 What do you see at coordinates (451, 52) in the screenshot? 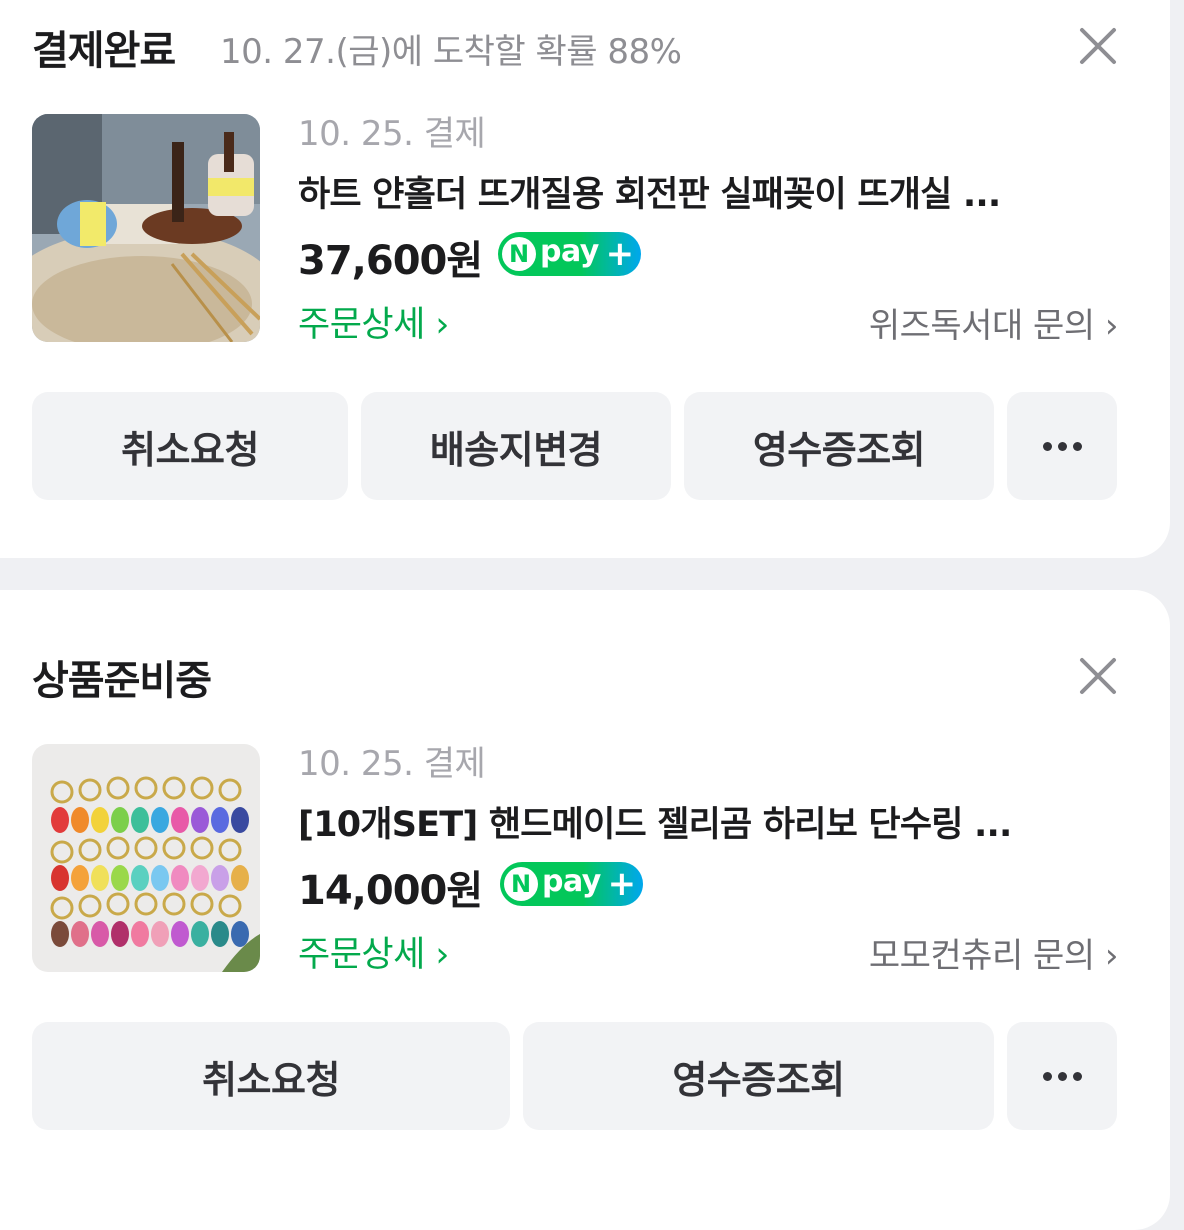
I see `arrival-estimate: 10. 27.(금)에 도착할 확률 88%` at bounding box center [451, 52].